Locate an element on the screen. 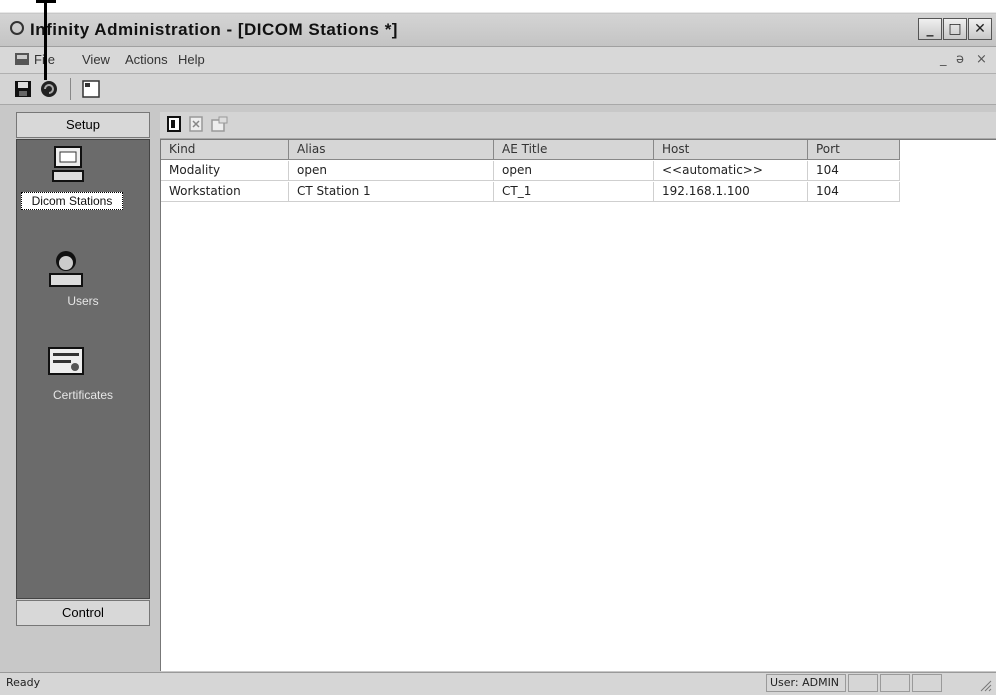  document-icon is located at coordinates (22, 59).